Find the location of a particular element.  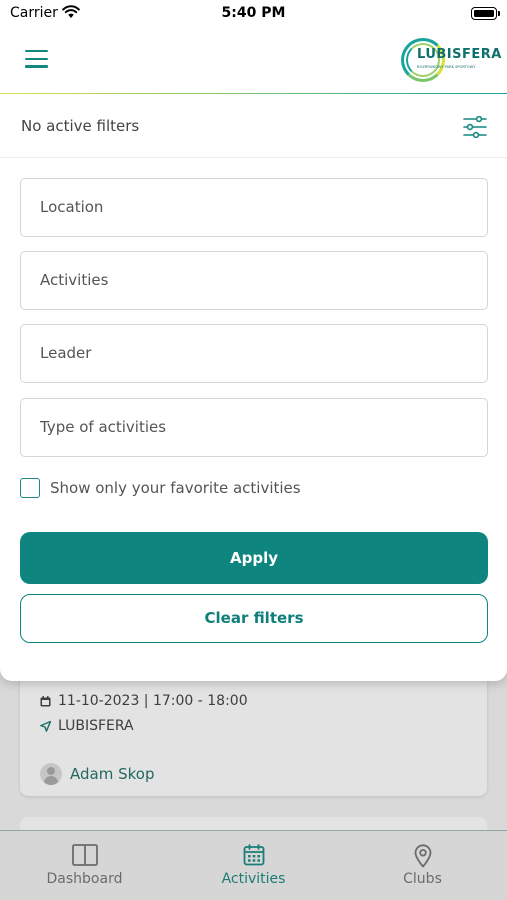

activity-datetime-row: 11-10-2023 | 17:00 - 18:00 is located at coordinates (144, 701).